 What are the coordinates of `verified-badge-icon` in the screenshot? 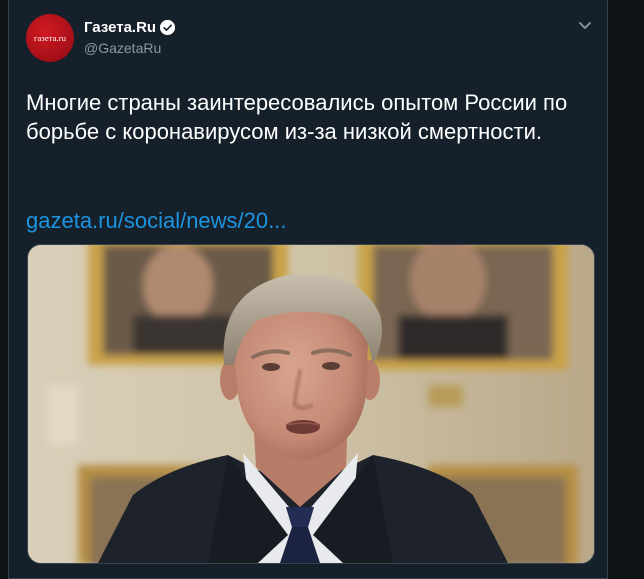 It's located at (168, 27).